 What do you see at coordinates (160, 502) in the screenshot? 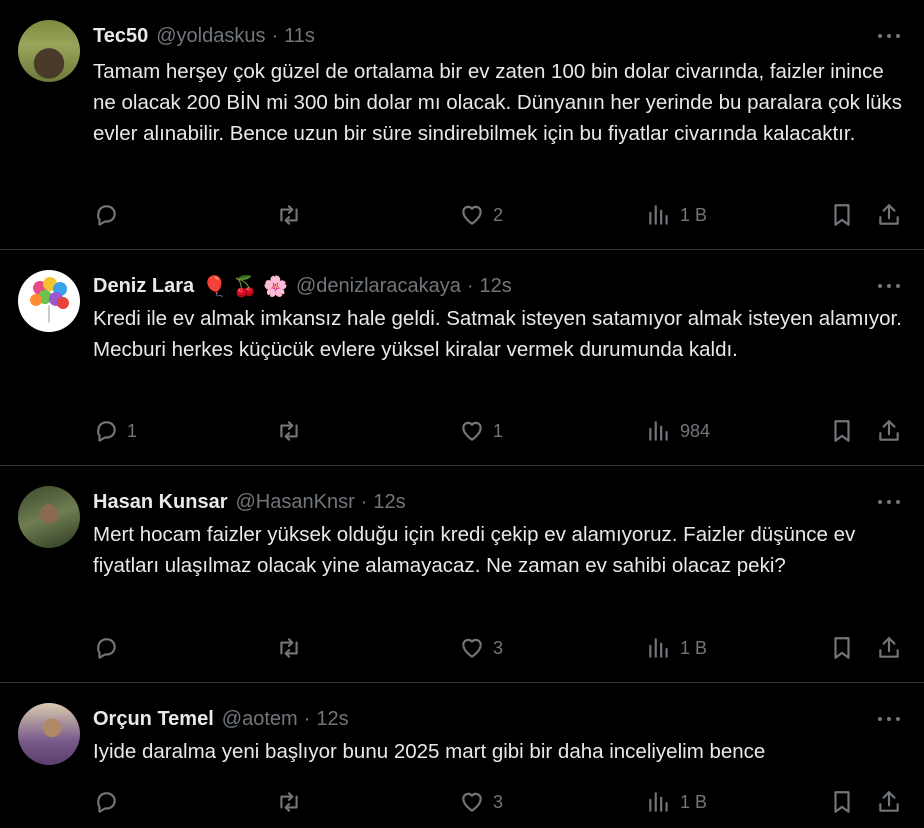
I see `display-name: Hasan Kunsar` at bounding box center [160, 502].